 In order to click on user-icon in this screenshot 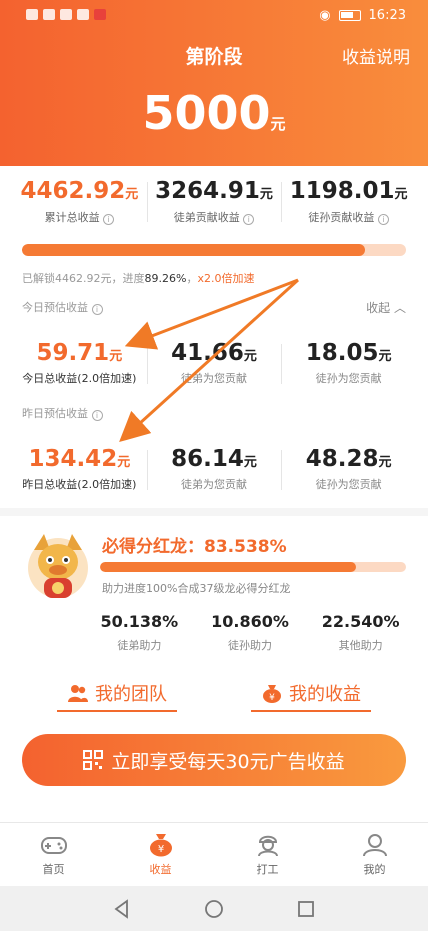, I will do `click(374, 845)`.